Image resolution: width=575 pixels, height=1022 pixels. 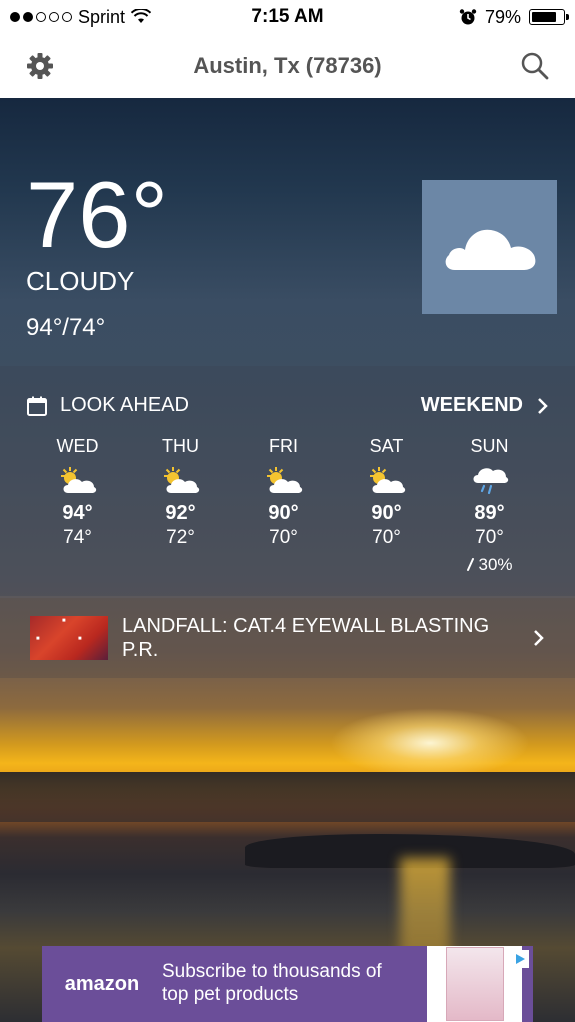 I want to click on search-icon, so click(x=535, y=66).